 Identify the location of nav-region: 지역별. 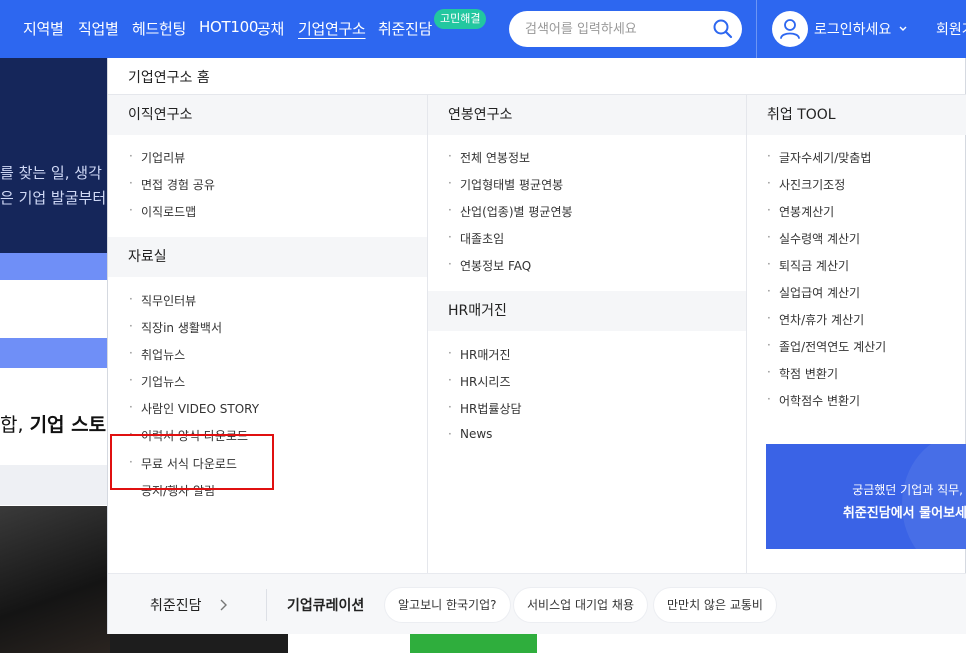
(43, 28).